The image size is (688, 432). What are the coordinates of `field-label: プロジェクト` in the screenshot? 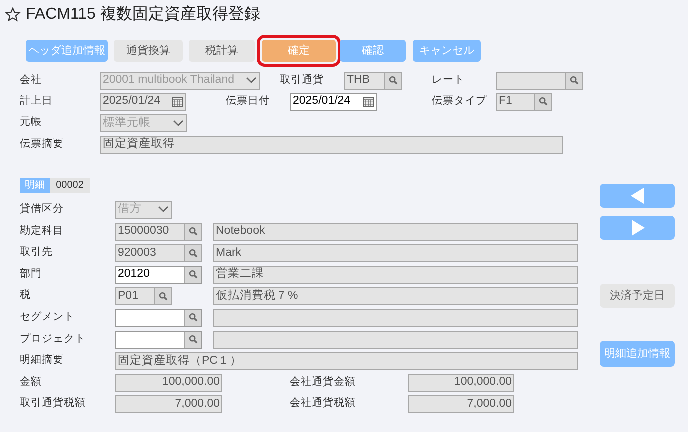 It's located at (53, 339).